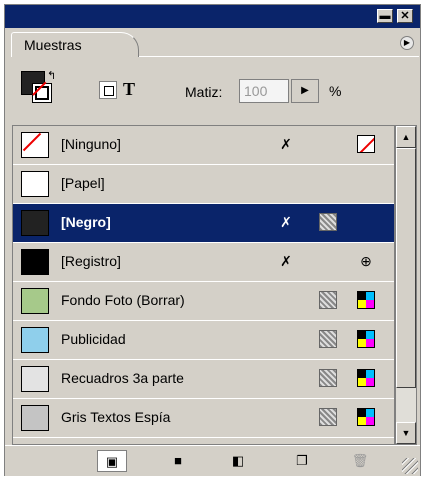 The width and height of the screenshot is (427, 480). I want to click on matiz-label: Matiz:, so click(204, 92).